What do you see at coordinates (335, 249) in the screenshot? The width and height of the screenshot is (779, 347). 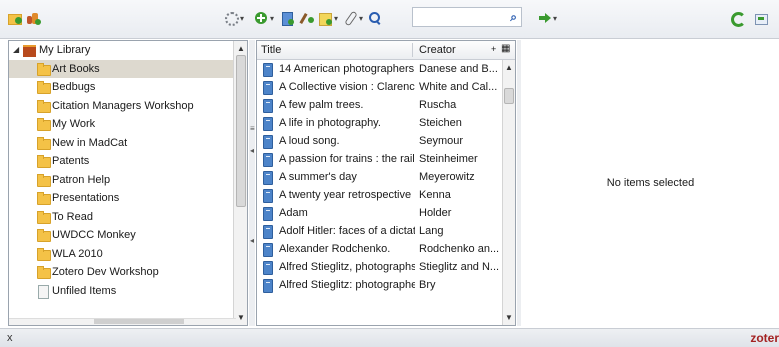 I see `item-title: Alexander Rodchenko.` at bounding box center [335, 249].